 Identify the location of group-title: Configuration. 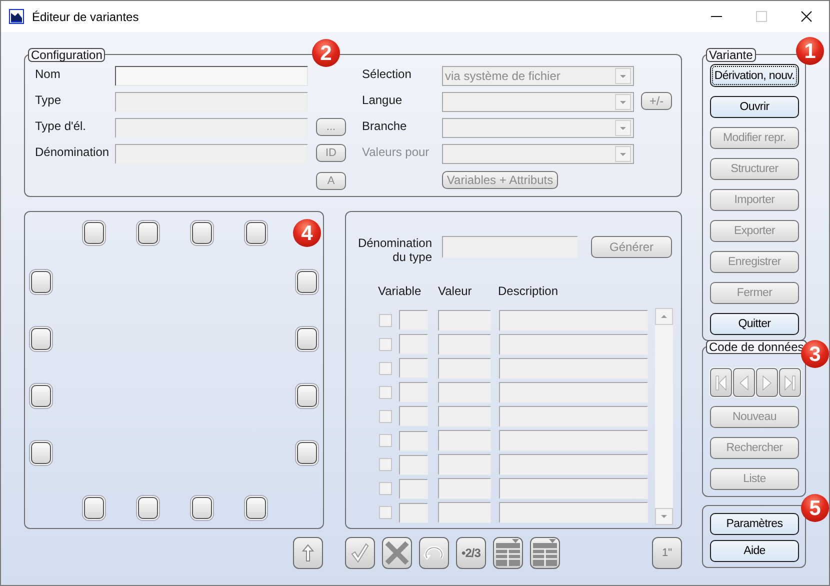
(67, 55).